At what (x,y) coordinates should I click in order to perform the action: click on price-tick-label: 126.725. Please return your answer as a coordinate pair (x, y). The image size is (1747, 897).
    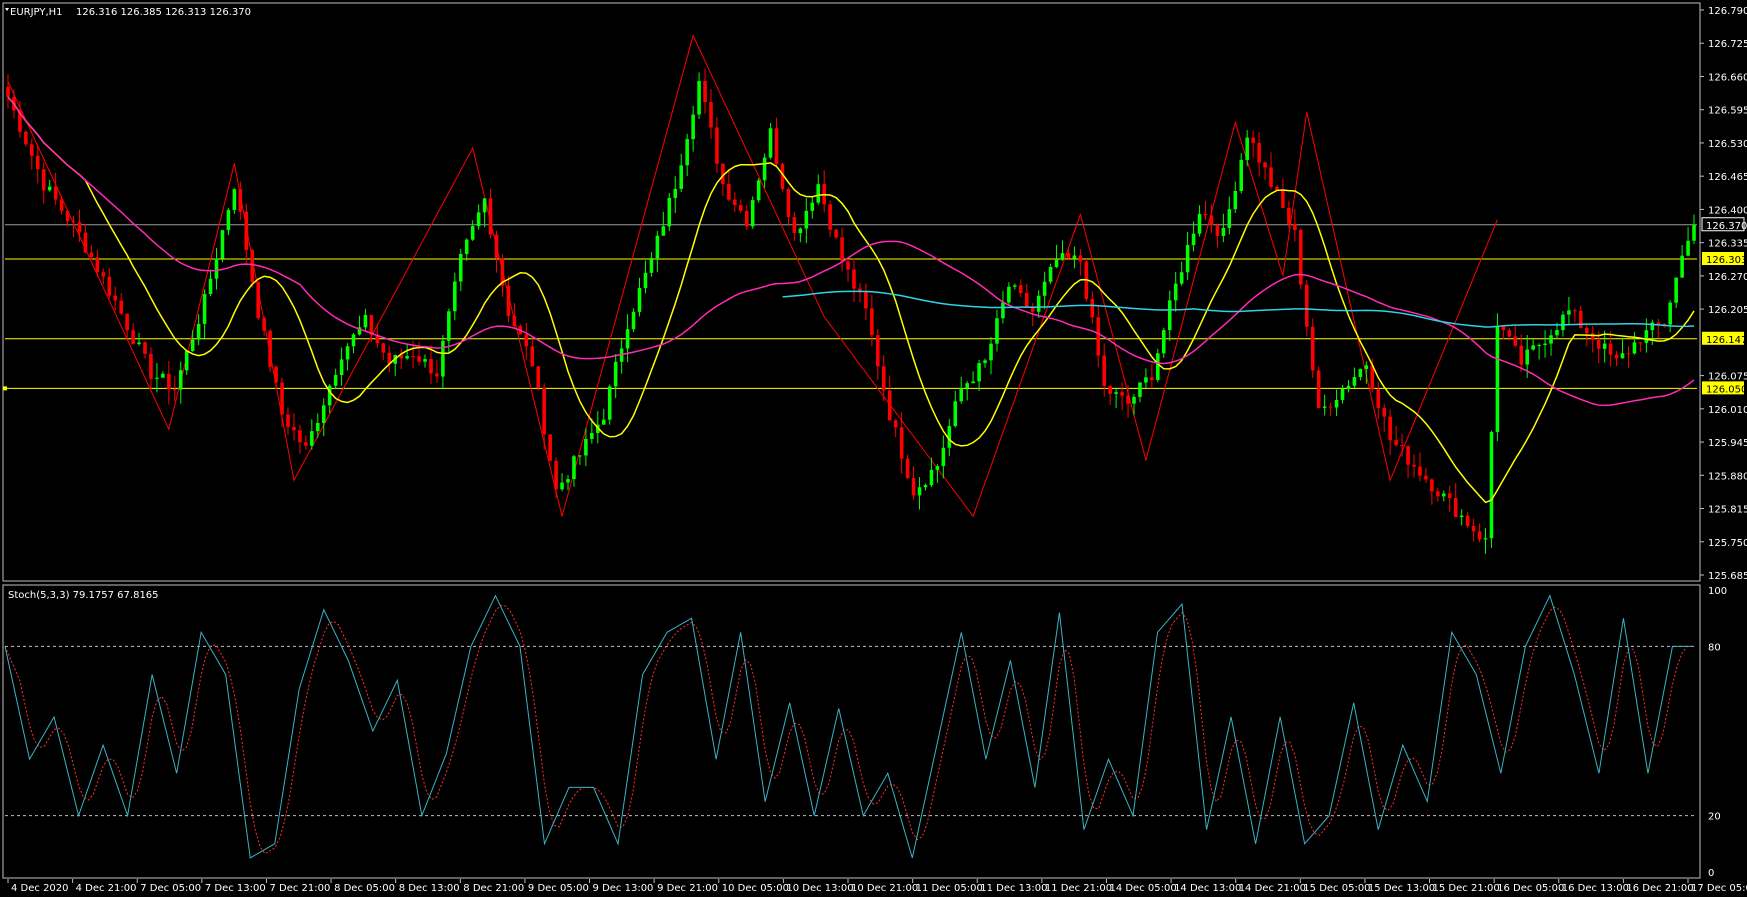
    Looking at the image, I should click on (1727, 44).